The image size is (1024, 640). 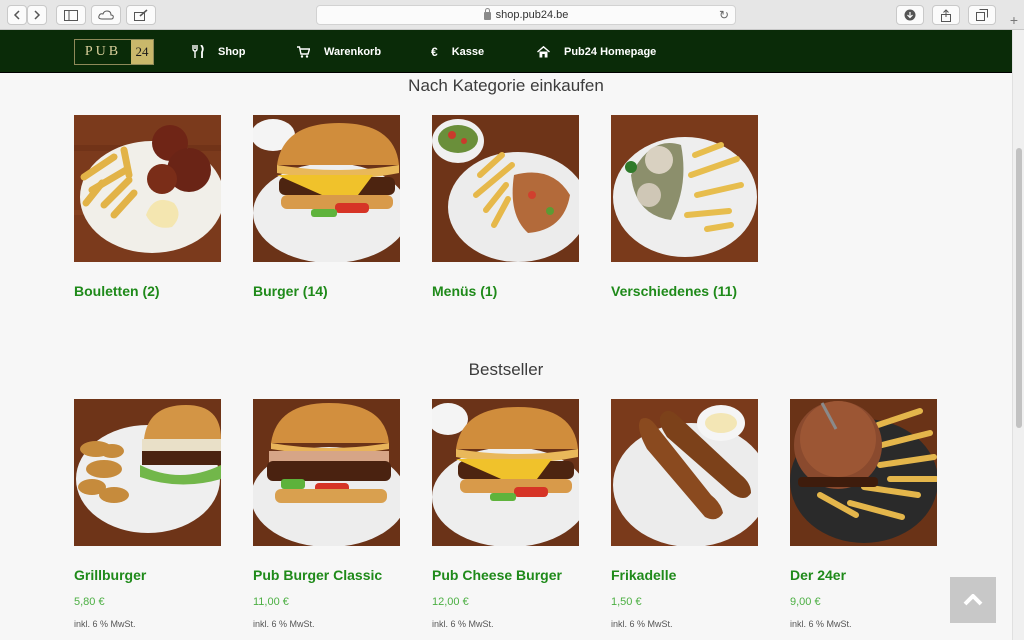 I want to click on icloud-tabs-button, so click(x=106, y=15).